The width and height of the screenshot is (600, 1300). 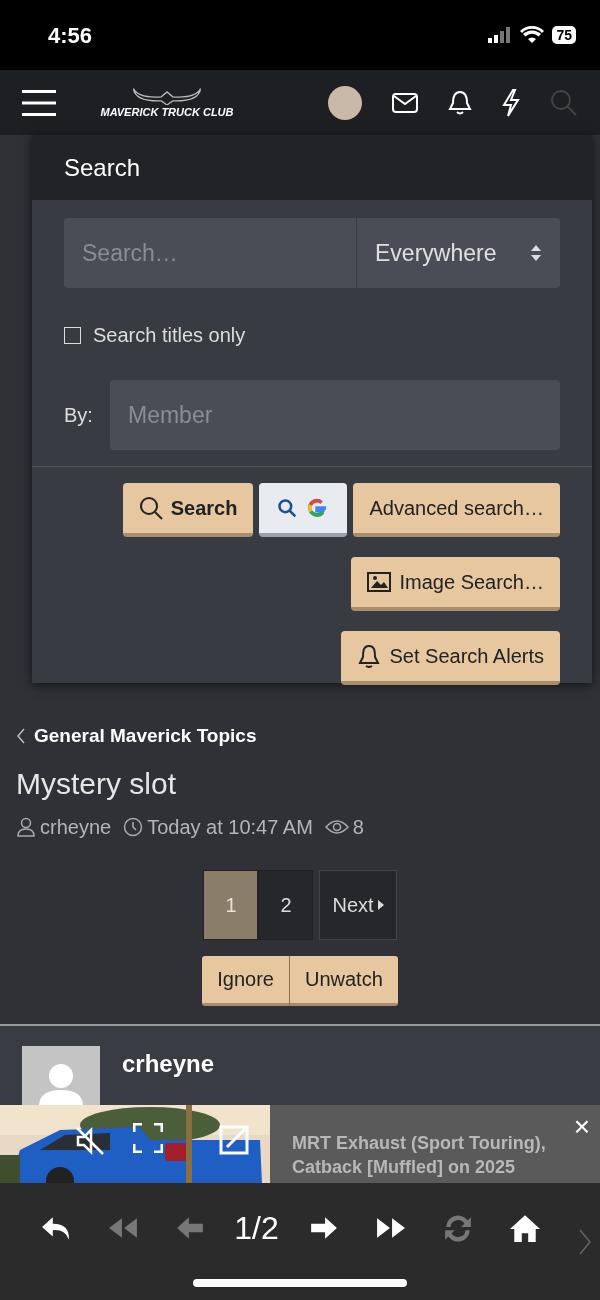 What do you see at coordinates (511, 102) in the screenshot?
I see `lightning-icon` at bounding box center [511, 102].